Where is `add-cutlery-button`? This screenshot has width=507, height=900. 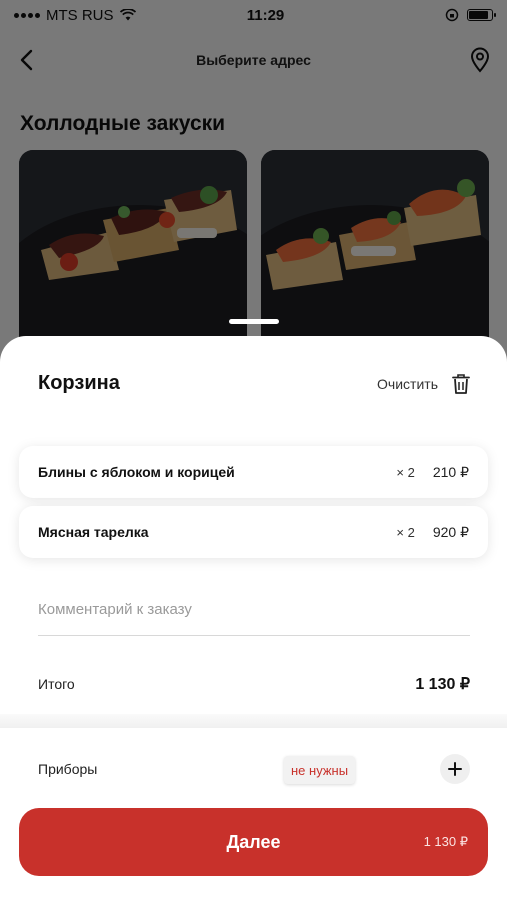
add-cutlery-button is located at coordinates (455, 769).